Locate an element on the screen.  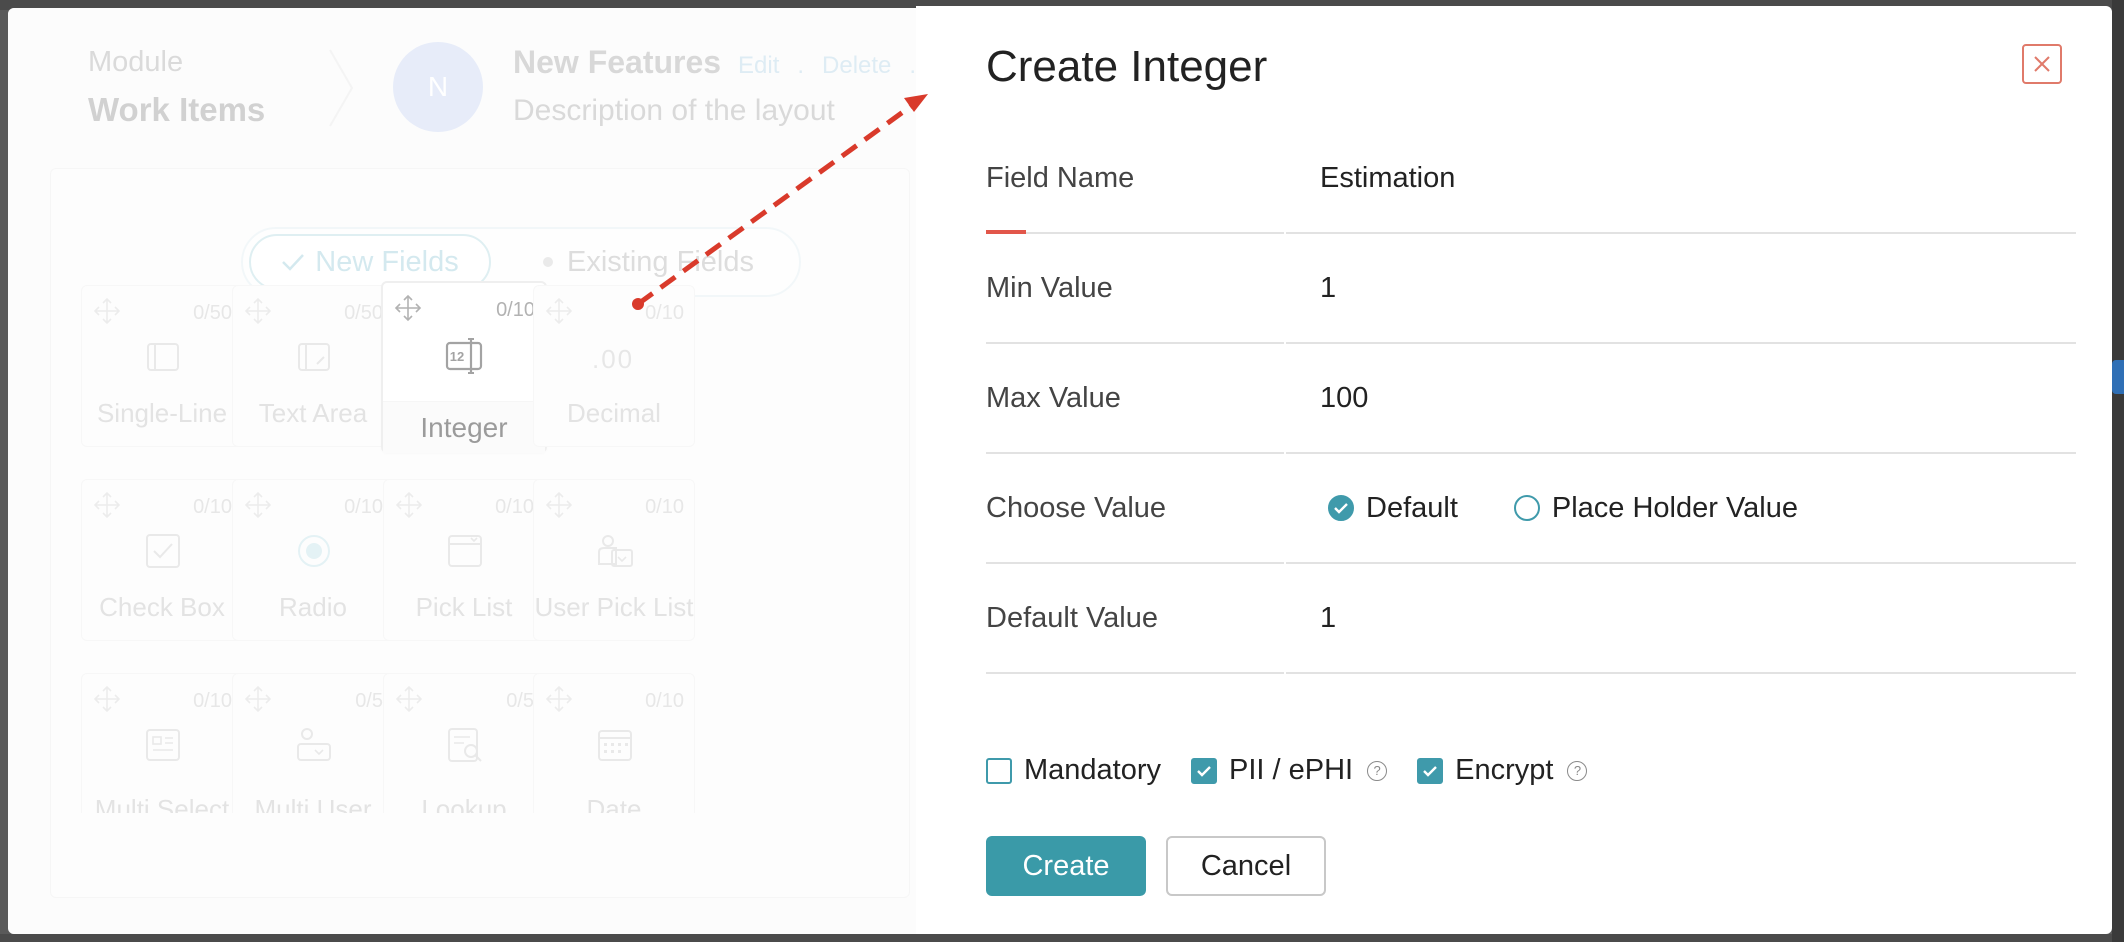
radio-default: Default is located at coordinates (1393, 508).